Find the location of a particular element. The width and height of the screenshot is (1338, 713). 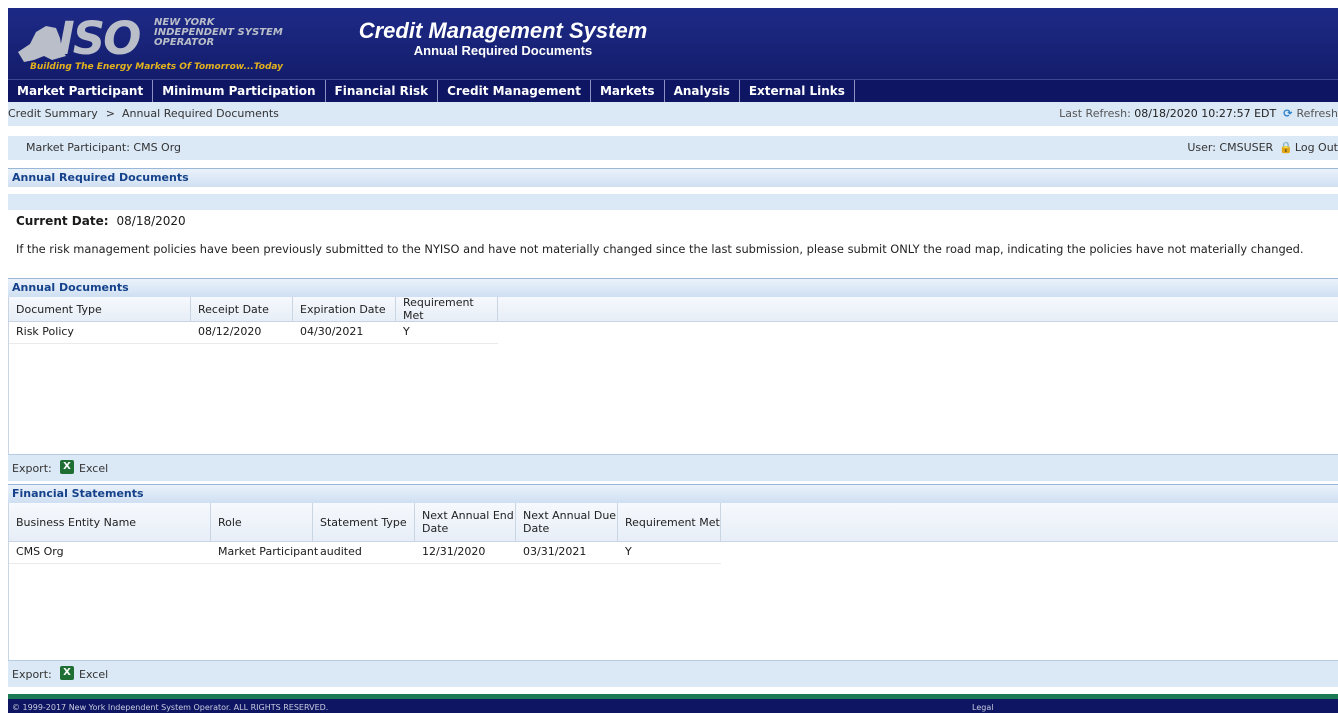

cell-next-annual-due-date: 03/31/2021 is located at coordinates (555, 551).